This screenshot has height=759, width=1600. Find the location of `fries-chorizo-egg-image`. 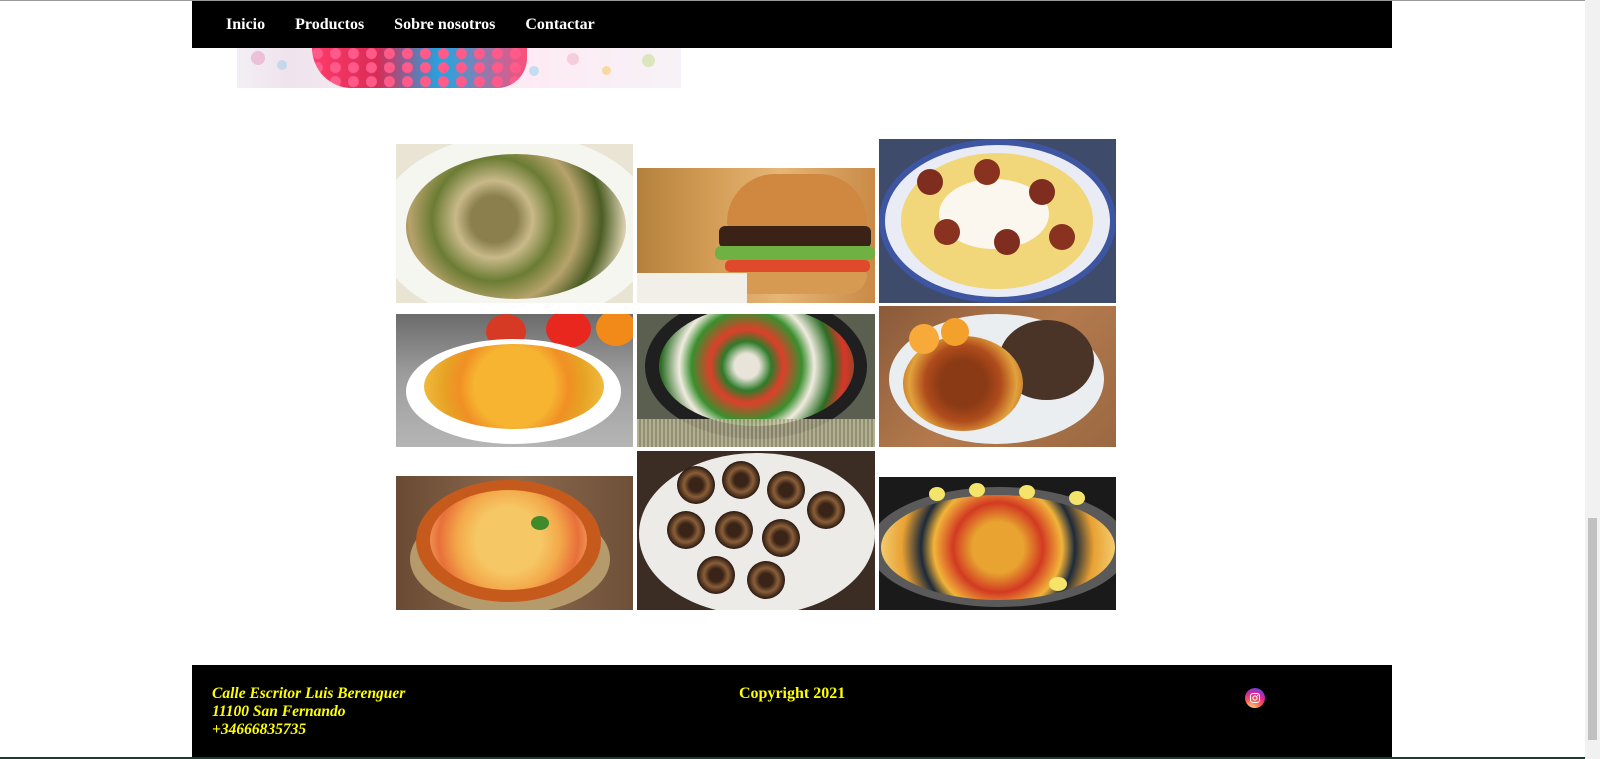

fries-chorizo-egg-image is located at coordinates (997, 221).